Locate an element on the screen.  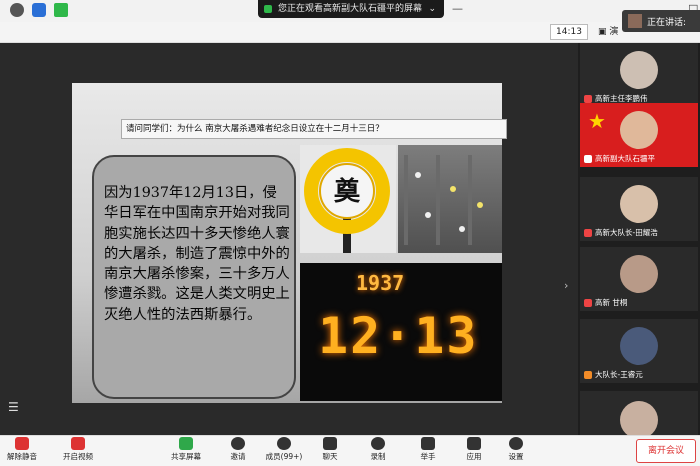
participant-name: 高新 甘桐 is located at coordinates (605, 302).